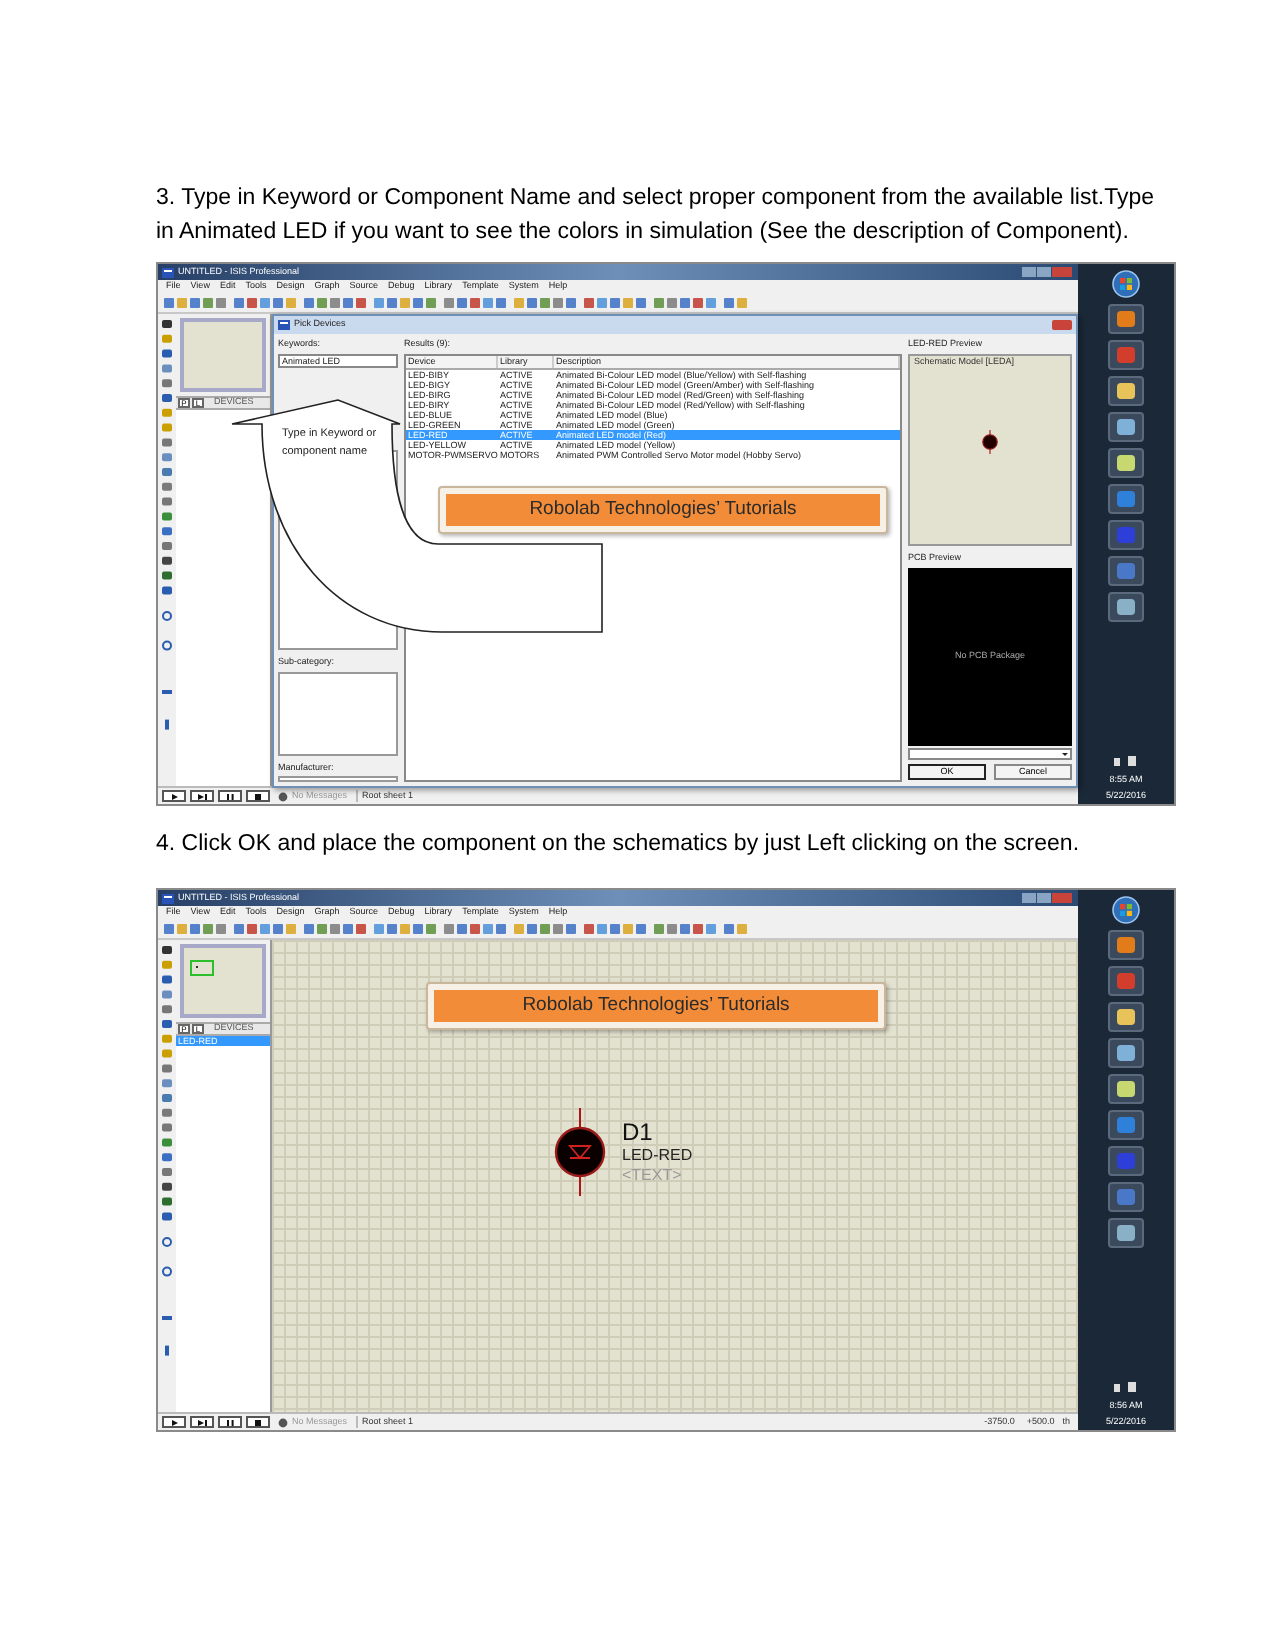 Image resolution: width=1276 pixels, height=1652 pixels. What do you see at coordinates (638, 1133) in the screenshot?
I see `component-reference: D1` at bounding box center [638, 1133].